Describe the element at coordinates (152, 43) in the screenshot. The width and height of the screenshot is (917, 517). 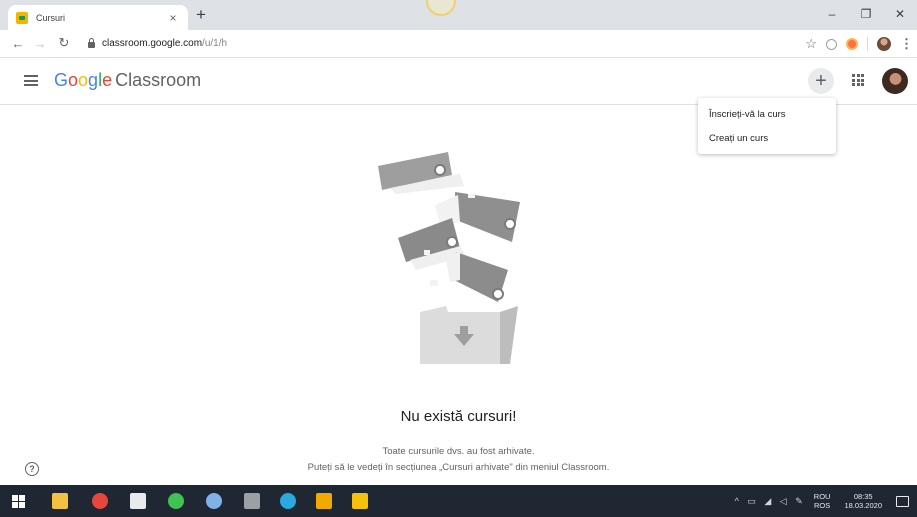
I see `url-host: classroom.google.com` at that location.